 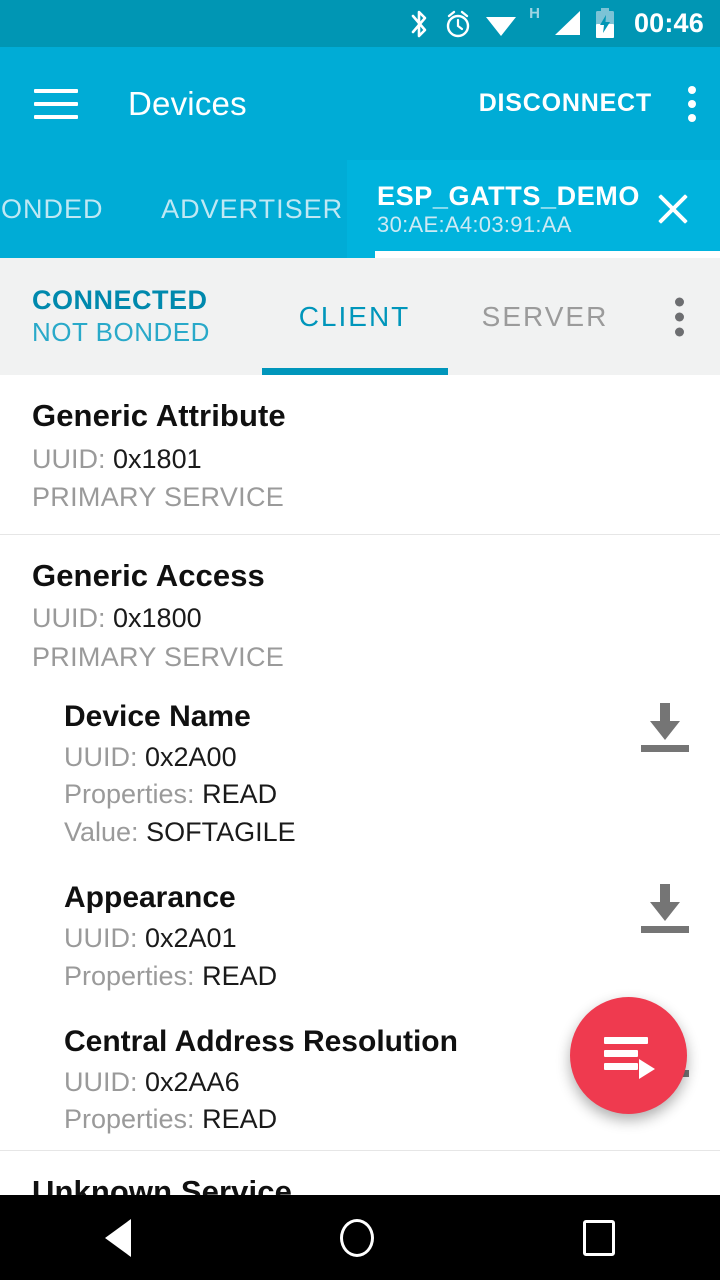 I want to click on page-title: Devices, so click(x=187, y=103).